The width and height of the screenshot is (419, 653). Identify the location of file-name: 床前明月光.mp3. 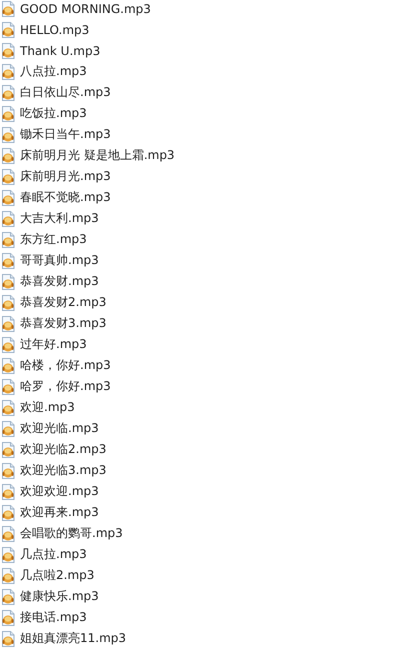
(65, 176).